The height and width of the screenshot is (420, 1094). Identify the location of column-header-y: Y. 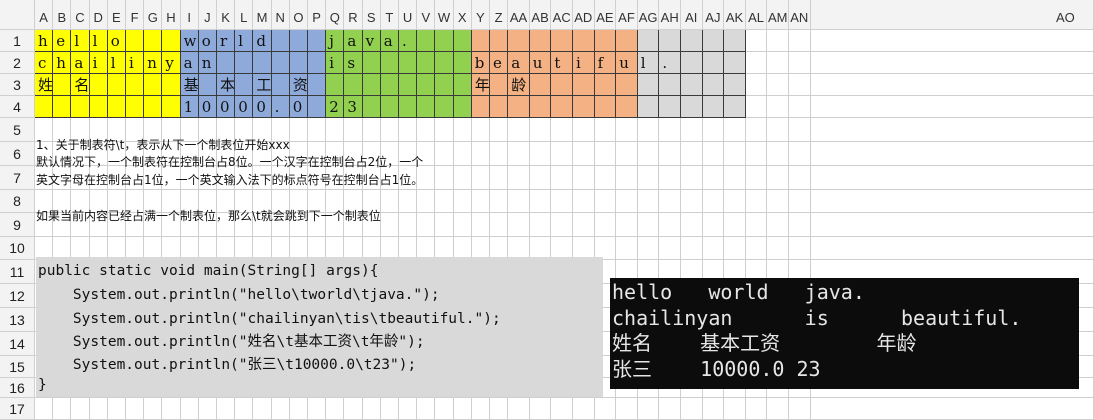
(480, 15).